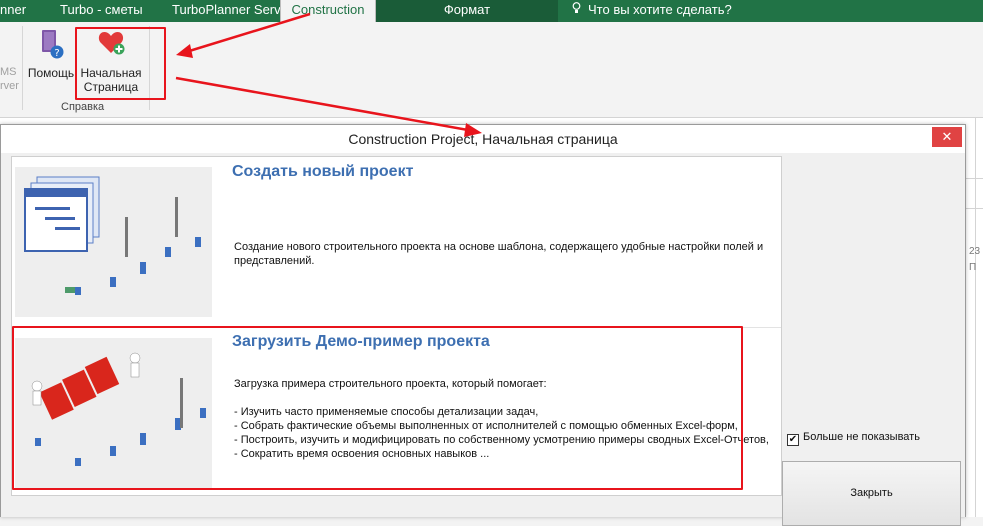  Describe the element at coordinates (248, 33) in the screenshot. I see `annotation-arrow-to-ribbon` at that location.